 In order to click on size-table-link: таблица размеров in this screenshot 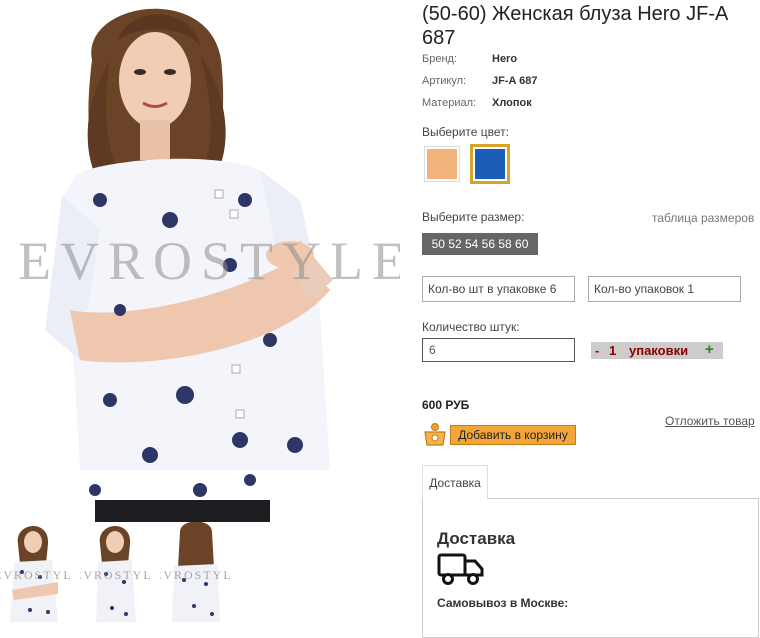, I will do `click(703, 218)`.